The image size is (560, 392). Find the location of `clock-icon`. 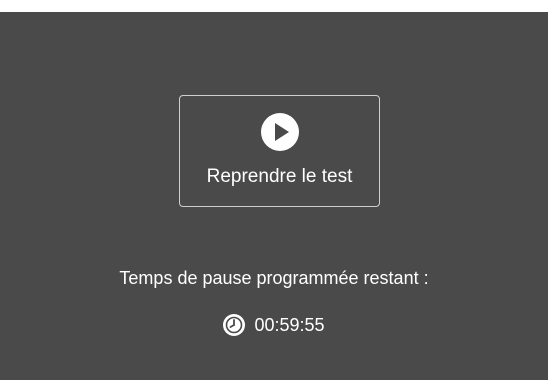

clock-icon is located at coordinates (234, 325).